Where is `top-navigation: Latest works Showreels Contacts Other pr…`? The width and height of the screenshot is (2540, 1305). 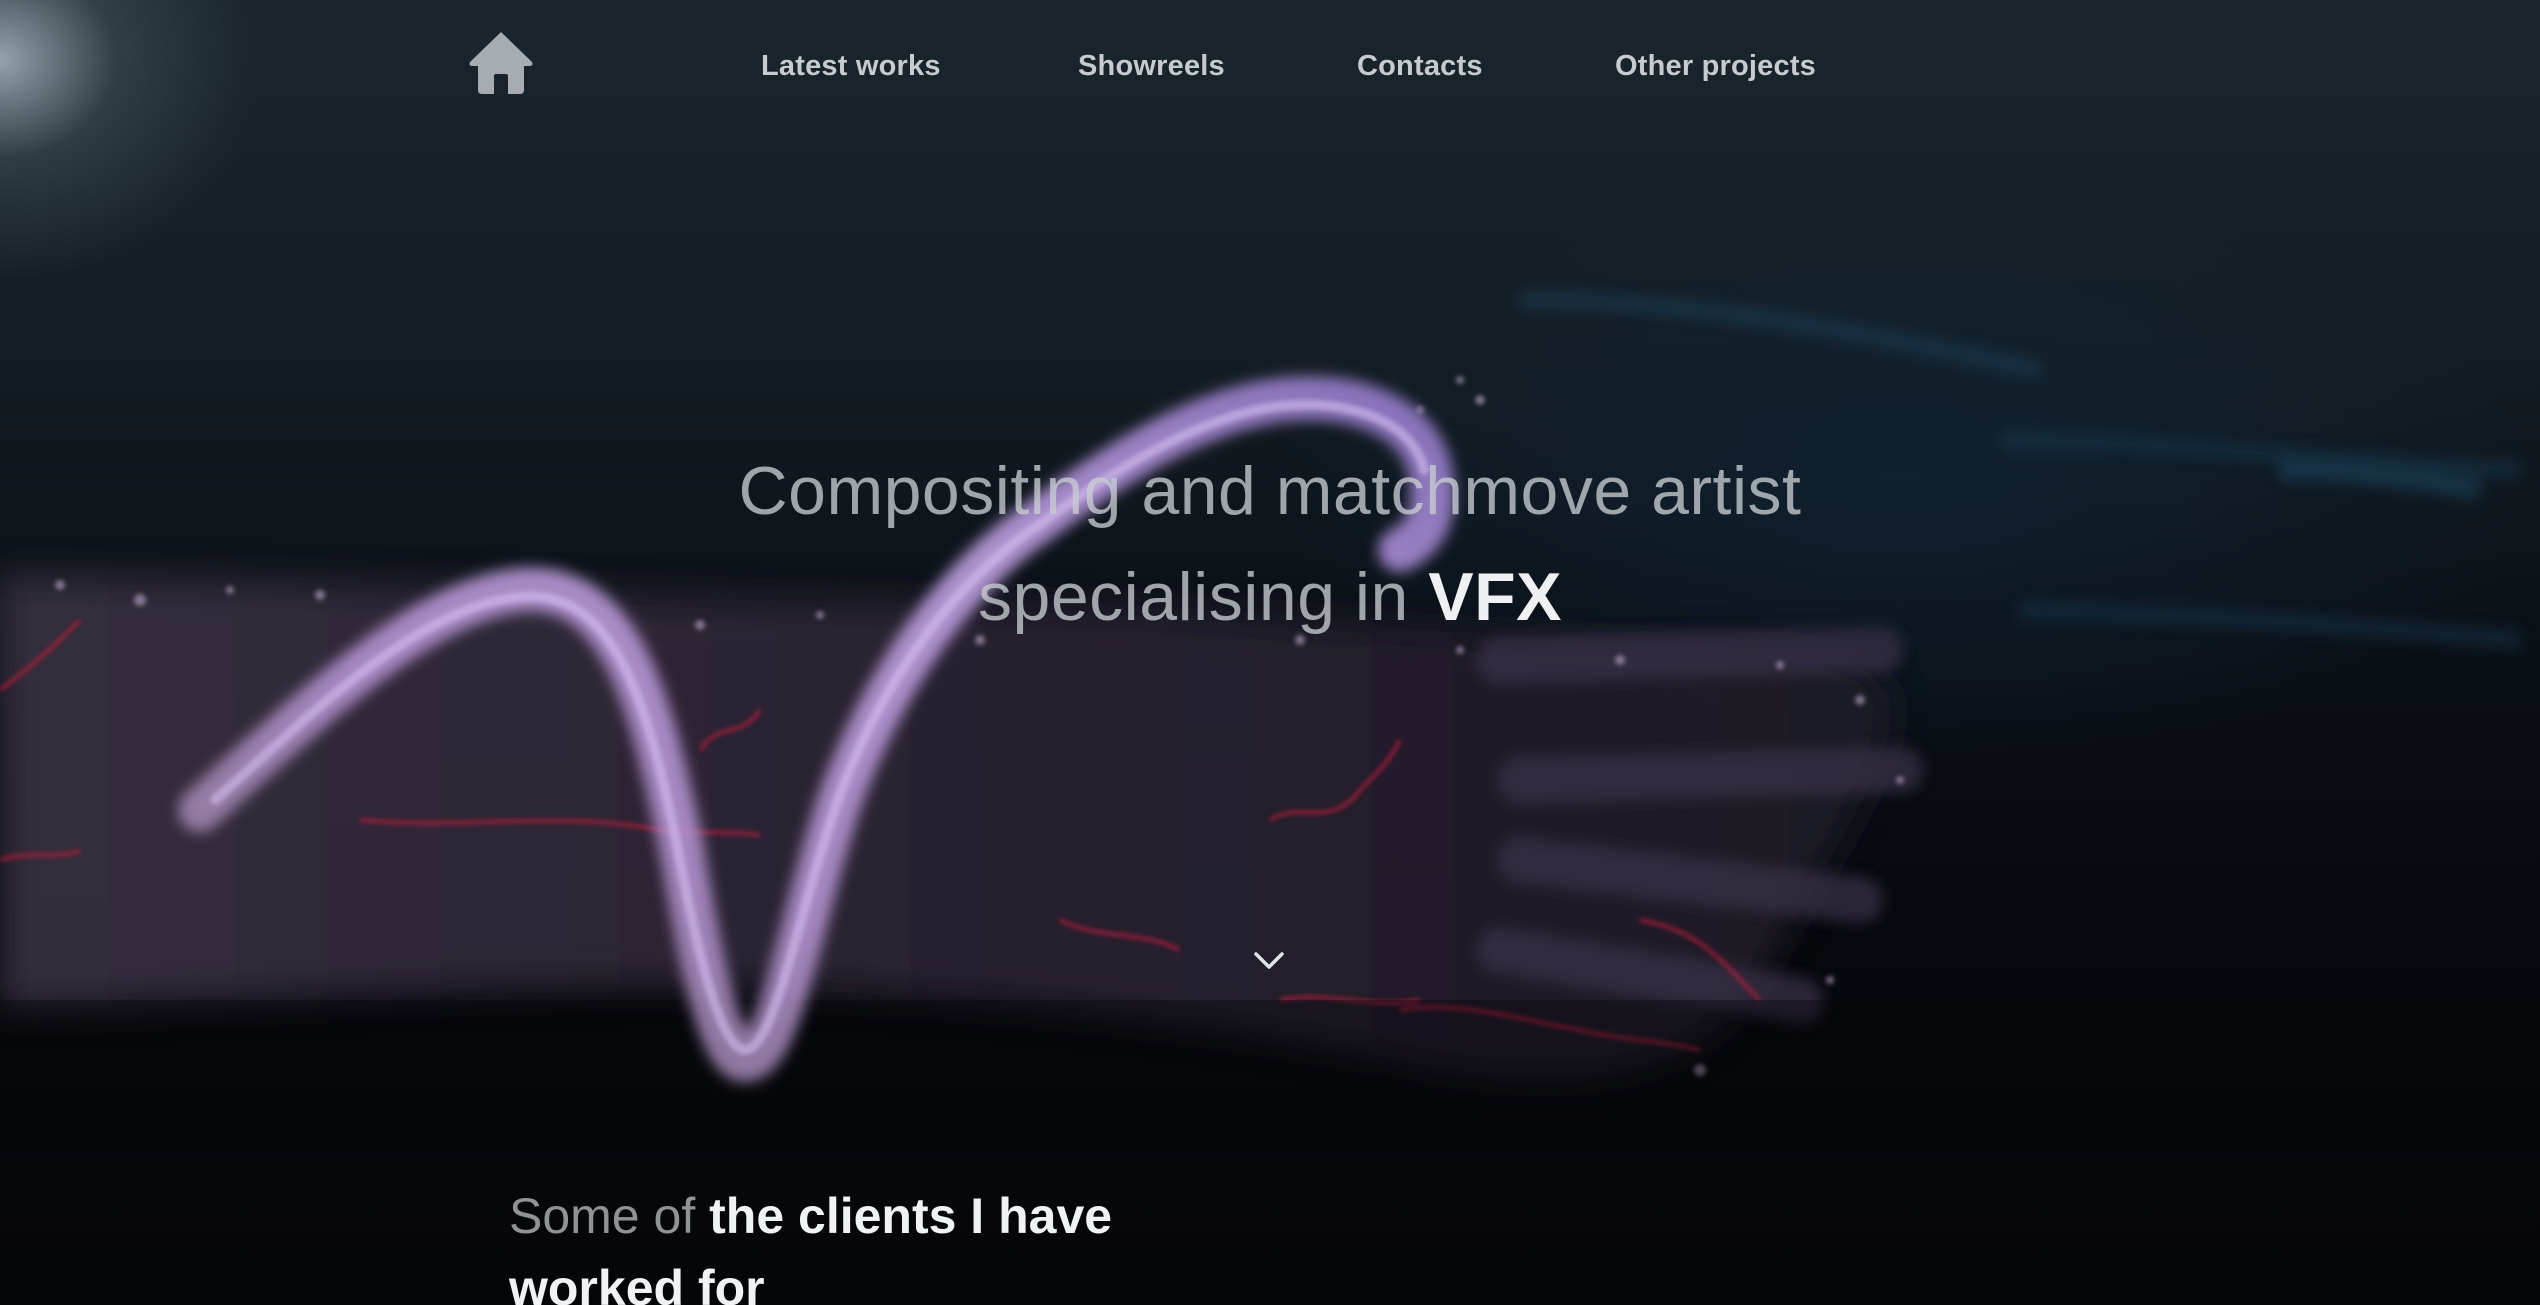 top-navigation: Latest works Showreels Contacts Other pr… is located at coordinates (1270, 70).